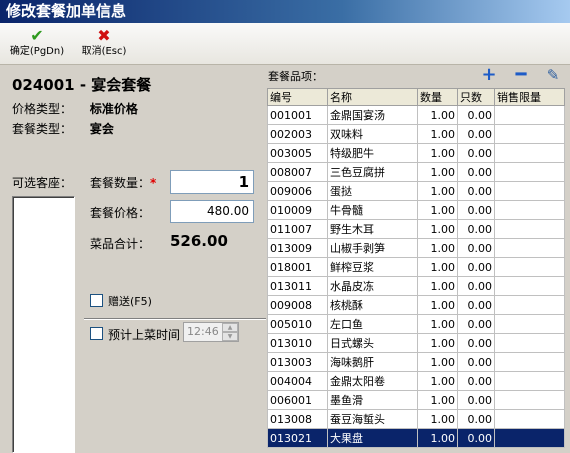 The image size is (570, 453). Describe the element at coordinates (285, 44) in the screenshot. I see `toolbar: ✔ 确定(PgDn) ✖ 取消(Esc)` at that location.